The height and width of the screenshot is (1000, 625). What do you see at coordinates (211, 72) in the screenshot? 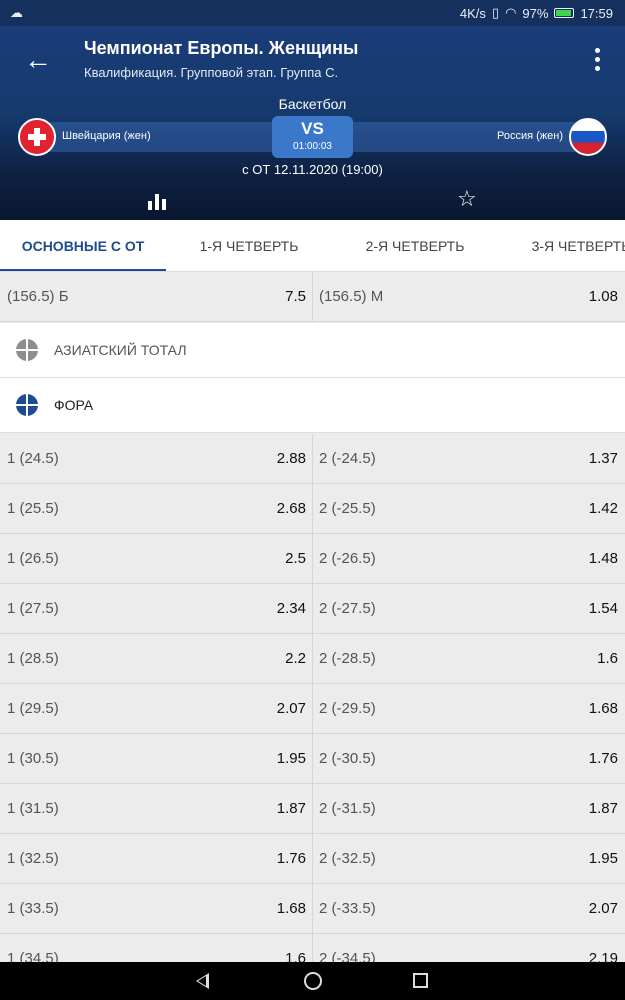
I see `page-subtitle: Квалификация. Групповой этап. Группа С.` at bounding box center [211, 72].